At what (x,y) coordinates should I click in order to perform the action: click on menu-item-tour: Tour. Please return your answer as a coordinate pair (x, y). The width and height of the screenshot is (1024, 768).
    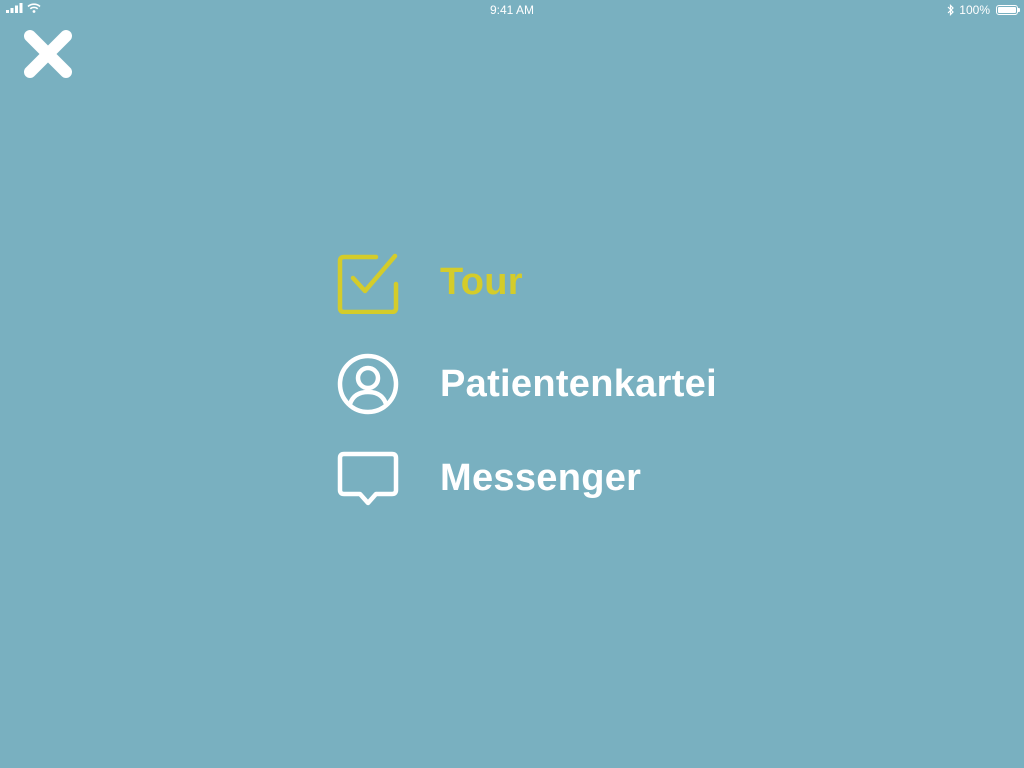
    Looking at the image, I should click on (429, 282).